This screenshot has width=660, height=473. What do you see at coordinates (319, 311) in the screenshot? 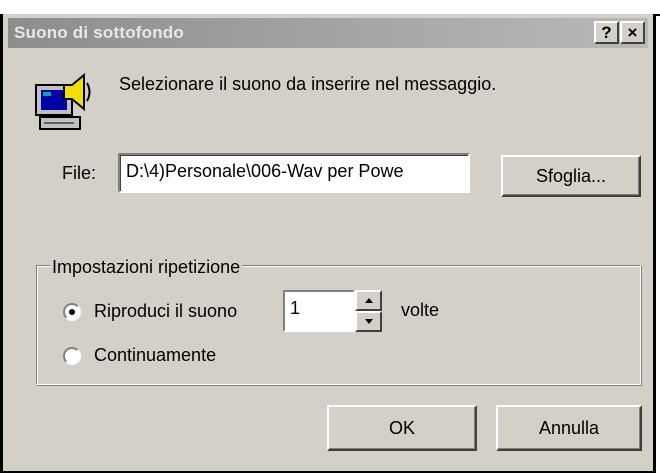
I see `repeat-count-input: 1` at bounding box center [319, 311].